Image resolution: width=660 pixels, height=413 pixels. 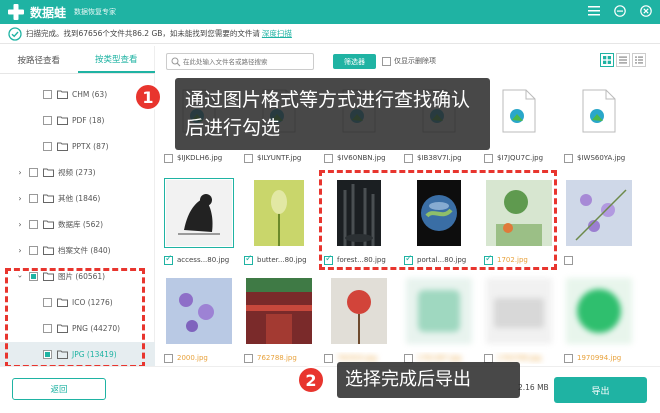 What do you see at coordinates (600, 390) in the screenshot?
I see `export-button: 导出` at bounding box center [600, 390].